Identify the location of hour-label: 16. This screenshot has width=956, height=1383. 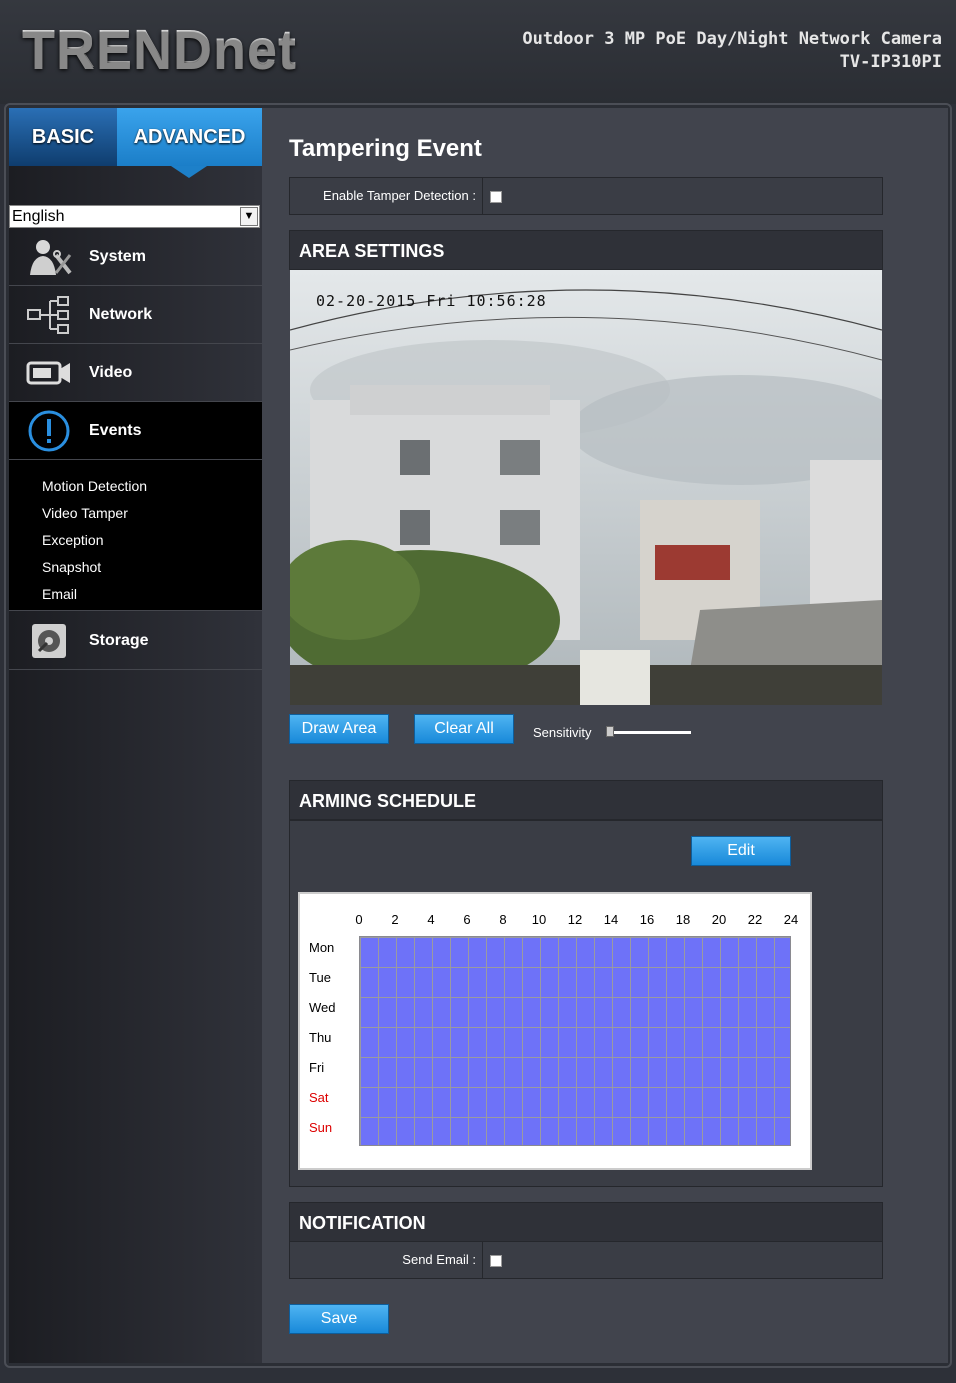
(647, 919).